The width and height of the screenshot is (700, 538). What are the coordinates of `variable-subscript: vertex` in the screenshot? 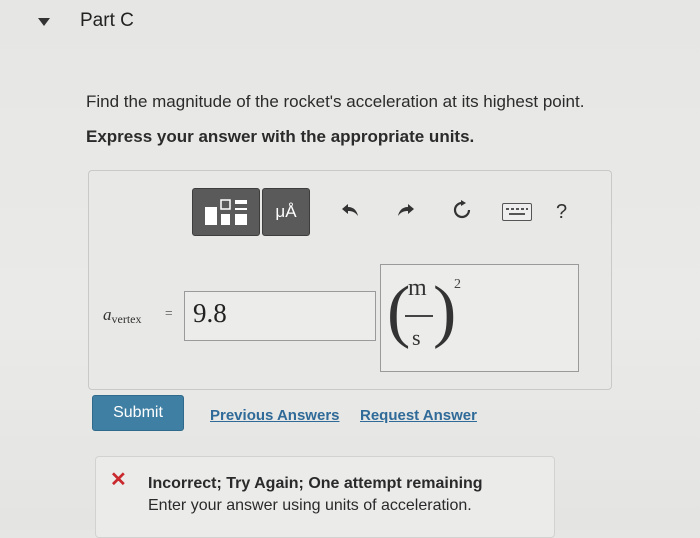 It's located at (126, 319).